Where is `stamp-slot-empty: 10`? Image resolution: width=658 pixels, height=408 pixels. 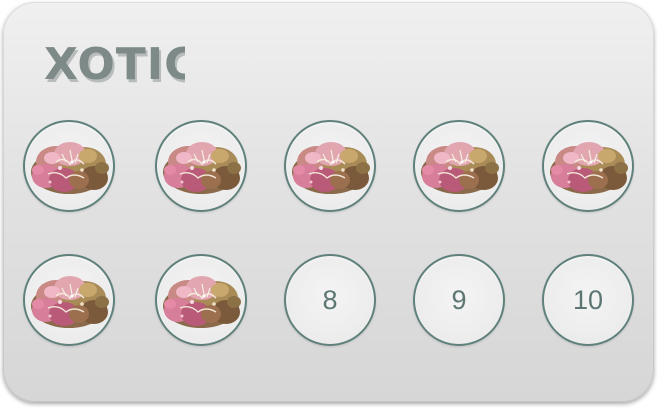 stamp-slot-empty: 10 is located at coordinates (588, 300).